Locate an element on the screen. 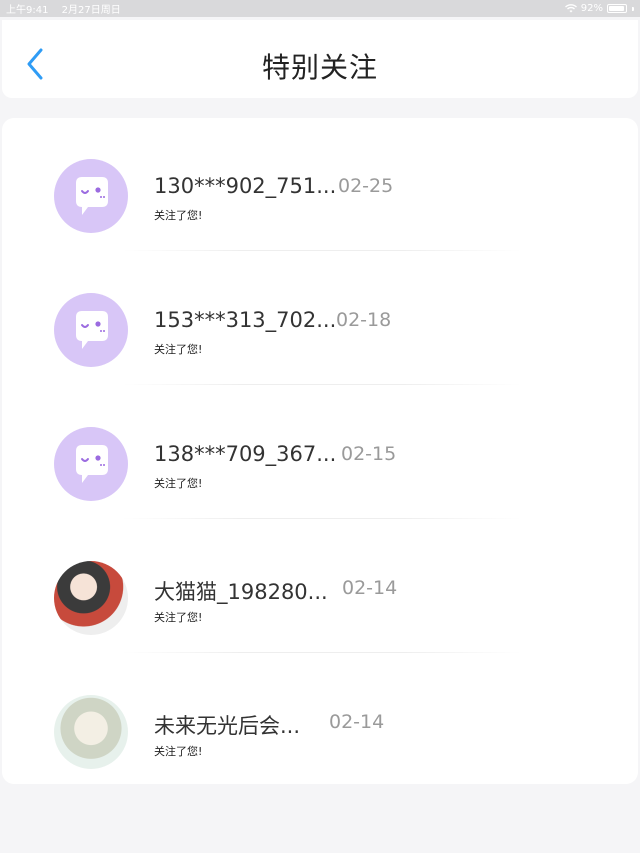  follow-date: 02-15 is located at coordinates (369, 454).